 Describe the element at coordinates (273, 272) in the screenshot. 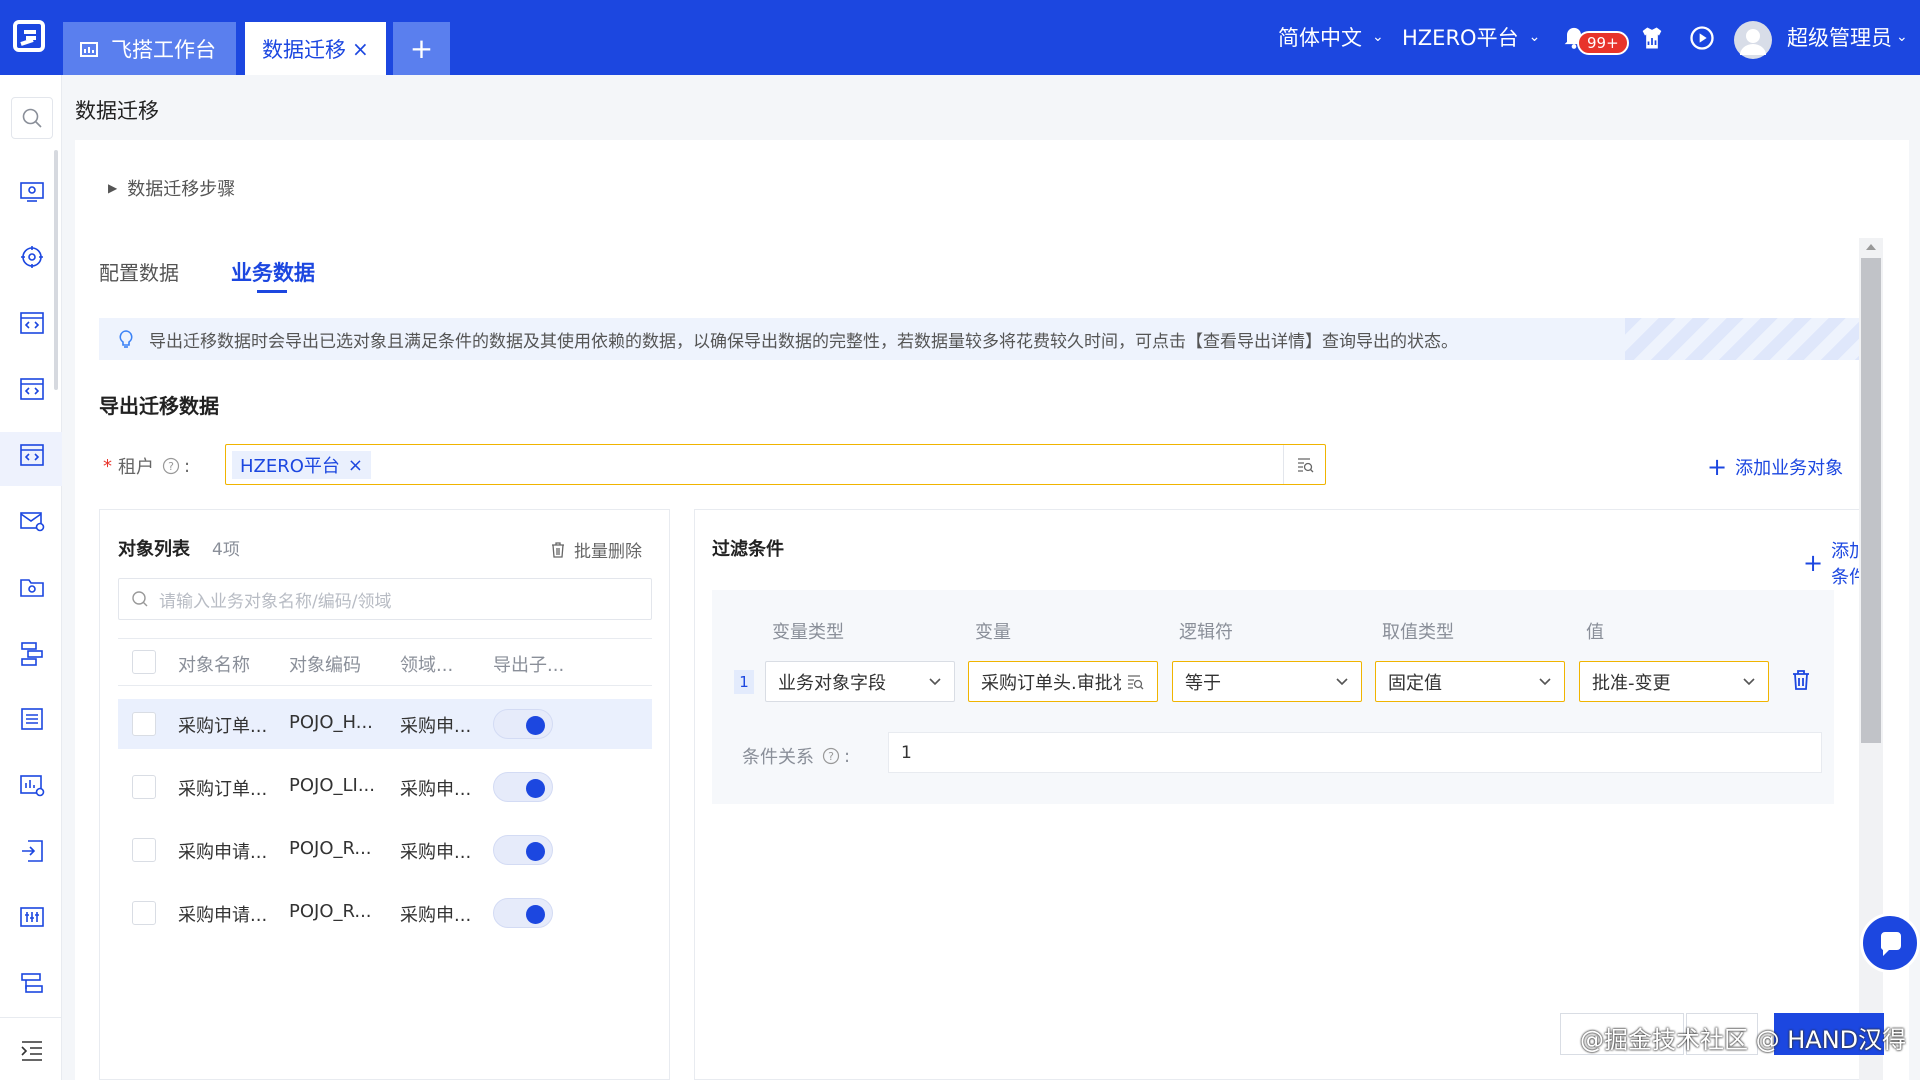

I see `tab-business-data: 业务数据` at that location.